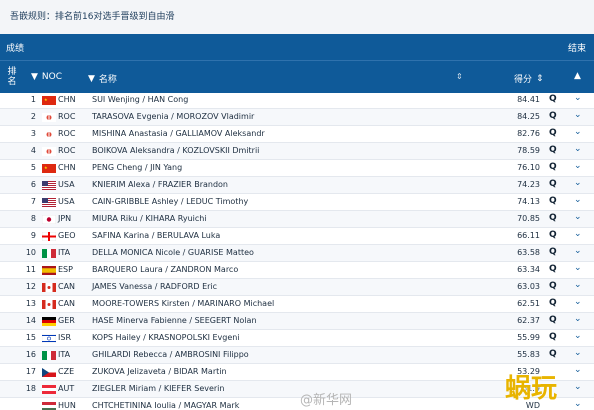 This screenshot has width=594, height=410. I want to click on noc-cell: ROC, so click(67, 133).